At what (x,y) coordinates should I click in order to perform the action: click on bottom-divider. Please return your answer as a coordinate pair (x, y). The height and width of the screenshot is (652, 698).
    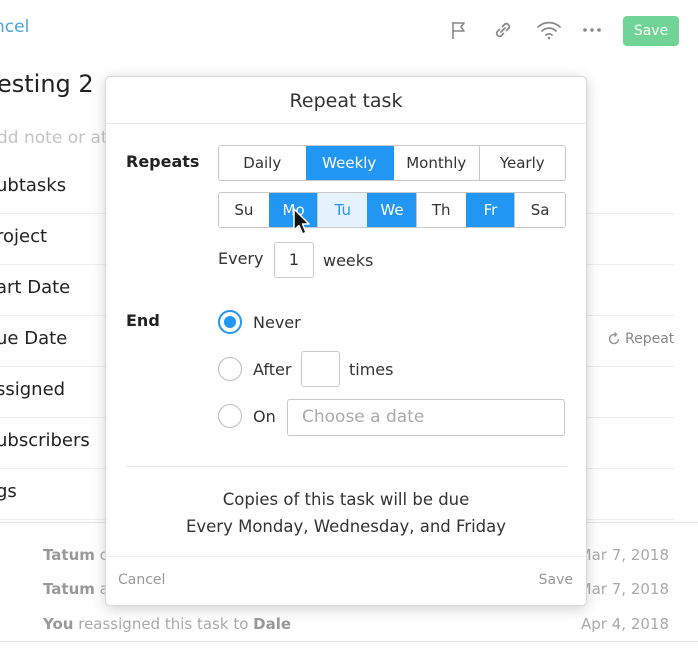
    Looking at the image, I should click on (349, 641).